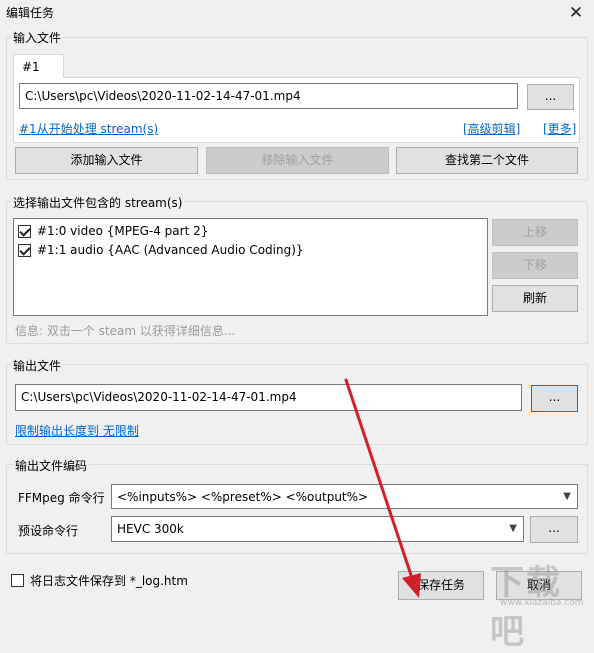 This screenshot has height=653, width=594. Describe the element at coordinates (109, 581) in the screenshot. I see `save-log-label: 将日志文件保存到 *_log.htm` at that location.